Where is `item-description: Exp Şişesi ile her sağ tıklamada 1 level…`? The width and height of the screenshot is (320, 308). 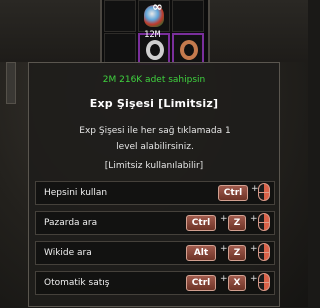 item-description: Exp Şişesi ile her sağ tıklamada 1 level… is located at coordinates (155, 139).